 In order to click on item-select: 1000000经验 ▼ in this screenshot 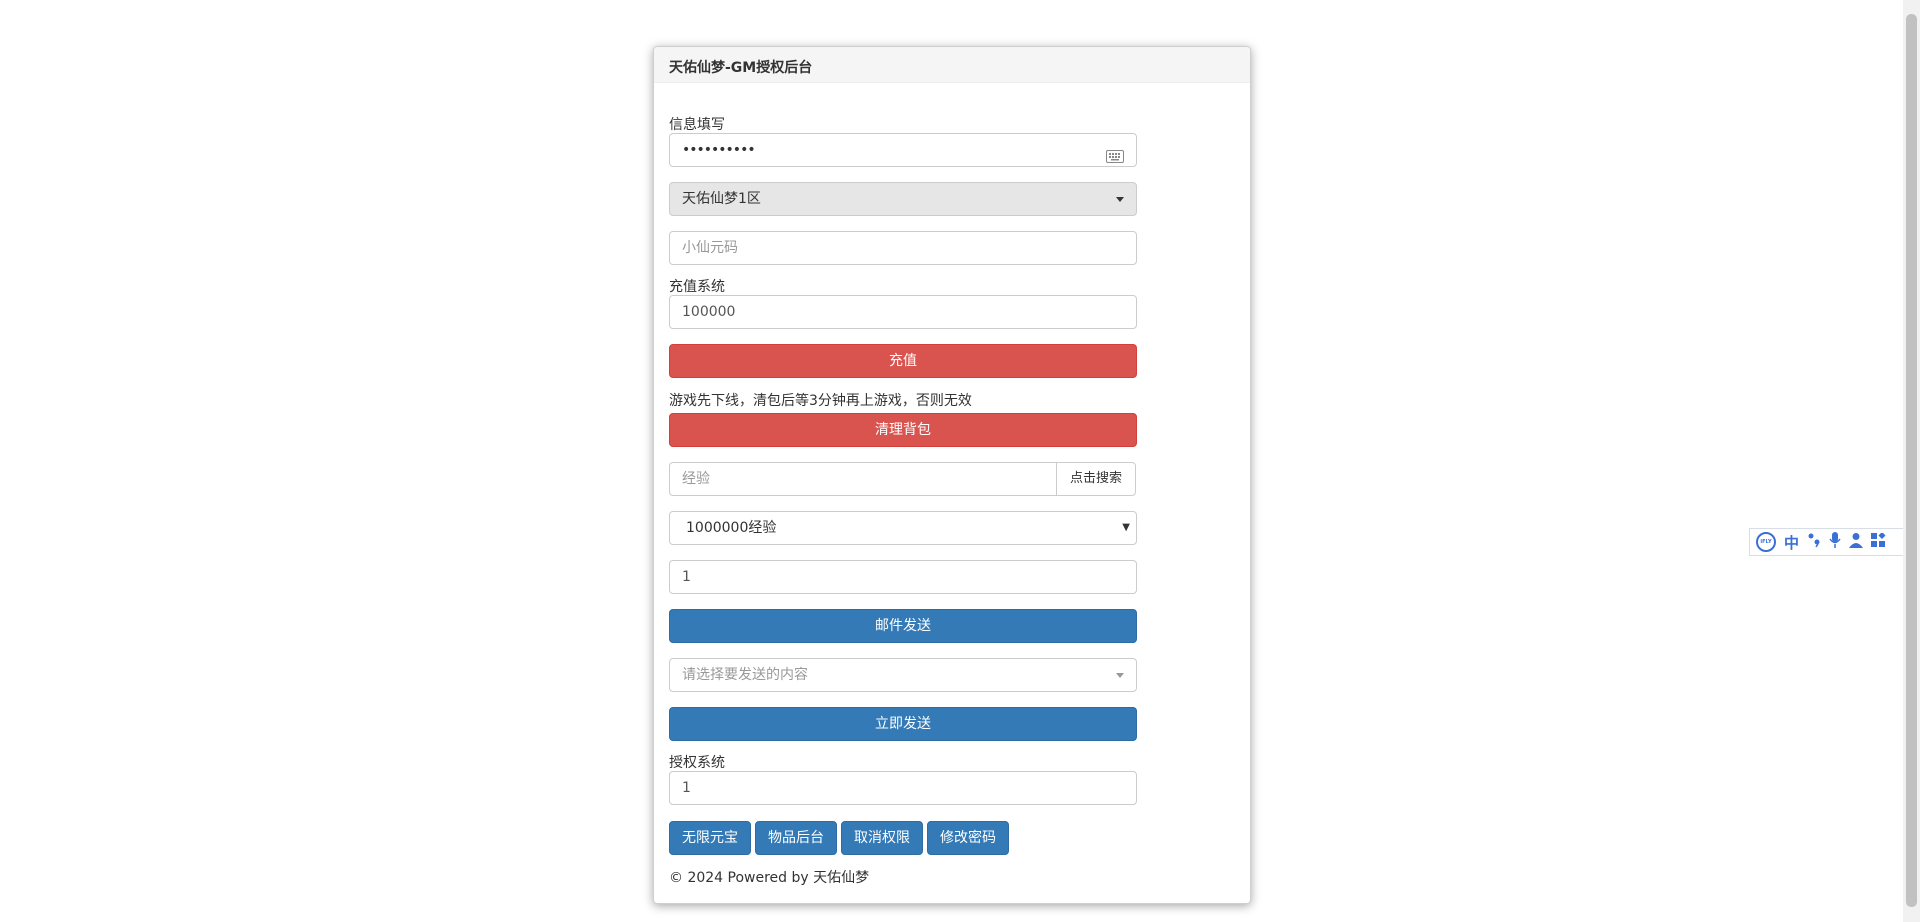, I will do `click(903, 528)`.